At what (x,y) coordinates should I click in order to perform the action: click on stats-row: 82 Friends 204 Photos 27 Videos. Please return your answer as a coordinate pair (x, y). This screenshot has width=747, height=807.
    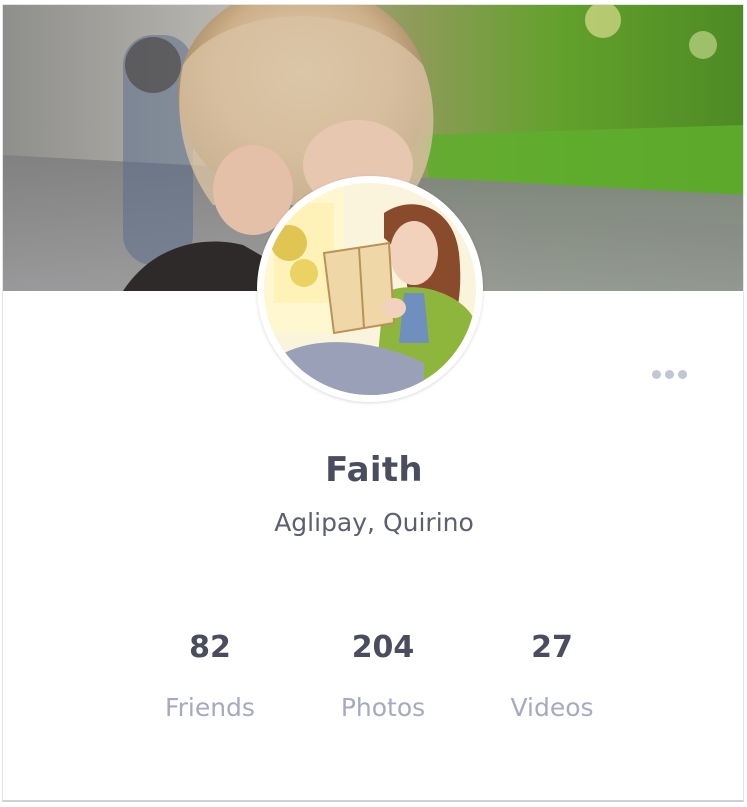
    Looking at the image, I should click on (373, 685).